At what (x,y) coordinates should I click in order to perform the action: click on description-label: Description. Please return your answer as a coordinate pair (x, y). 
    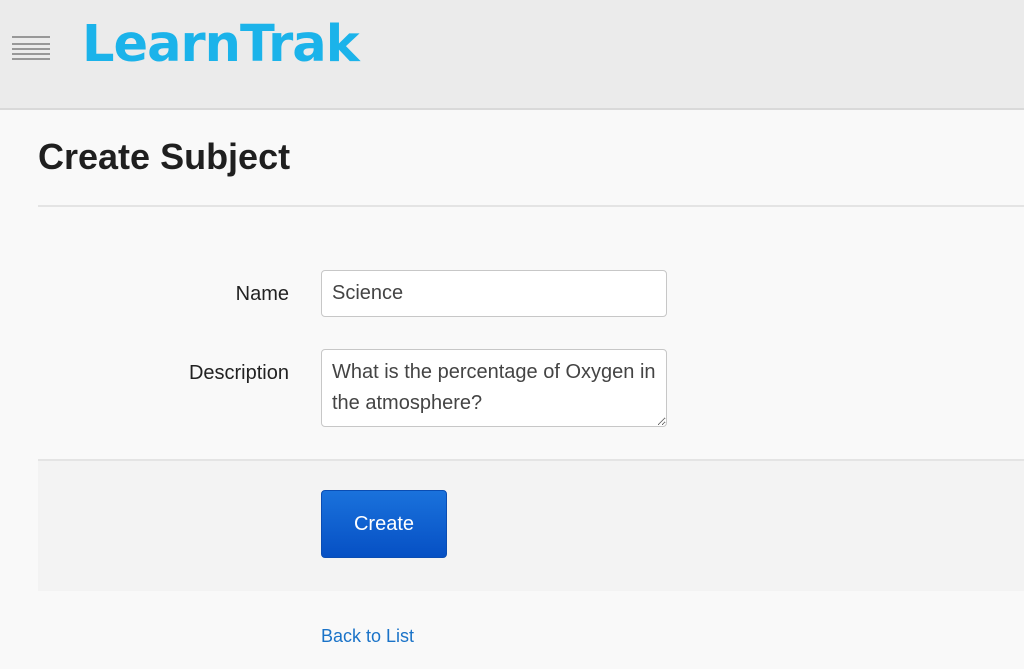
    Looking at the image, I should click on (238, 373).